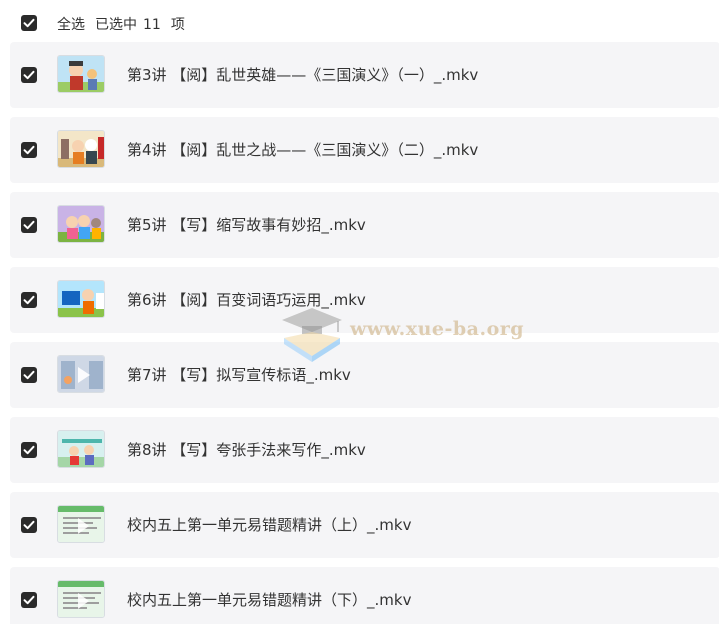  I want to click on file-name: 第8讲 【写】夸张手法来写作_.mkv, so click(246, 450).